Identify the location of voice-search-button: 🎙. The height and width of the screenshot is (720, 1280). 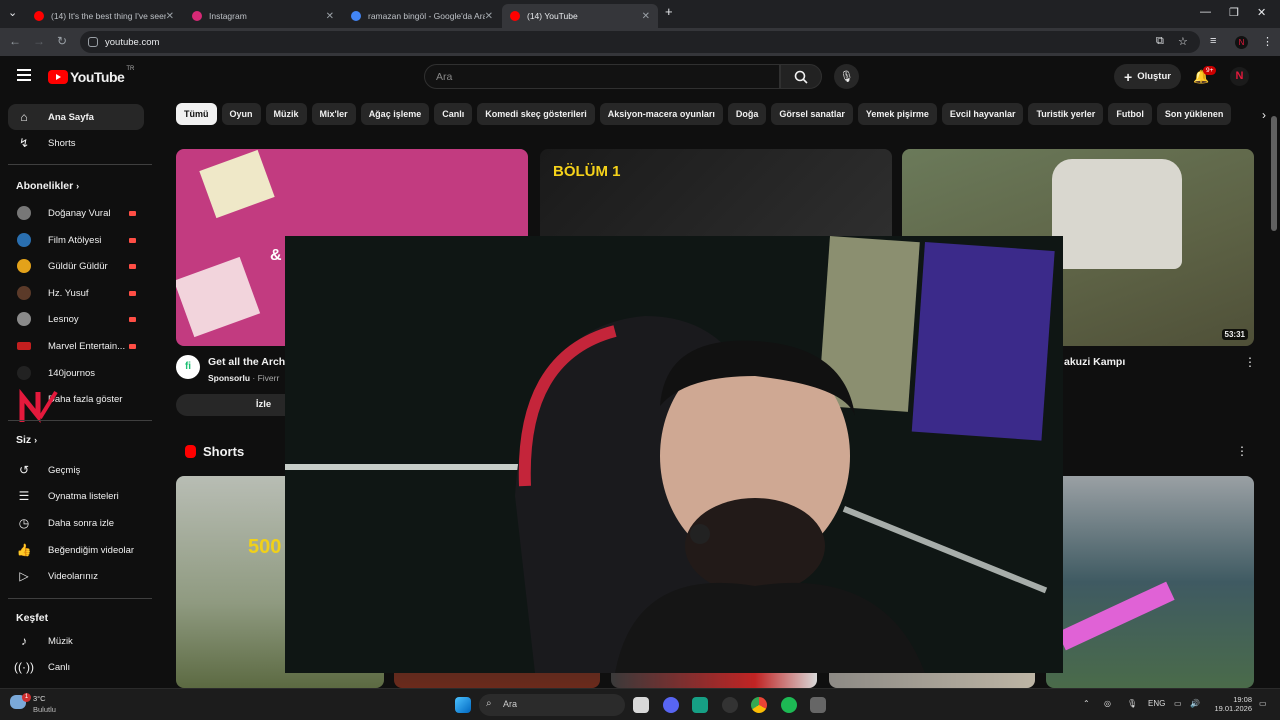
(846, 76).